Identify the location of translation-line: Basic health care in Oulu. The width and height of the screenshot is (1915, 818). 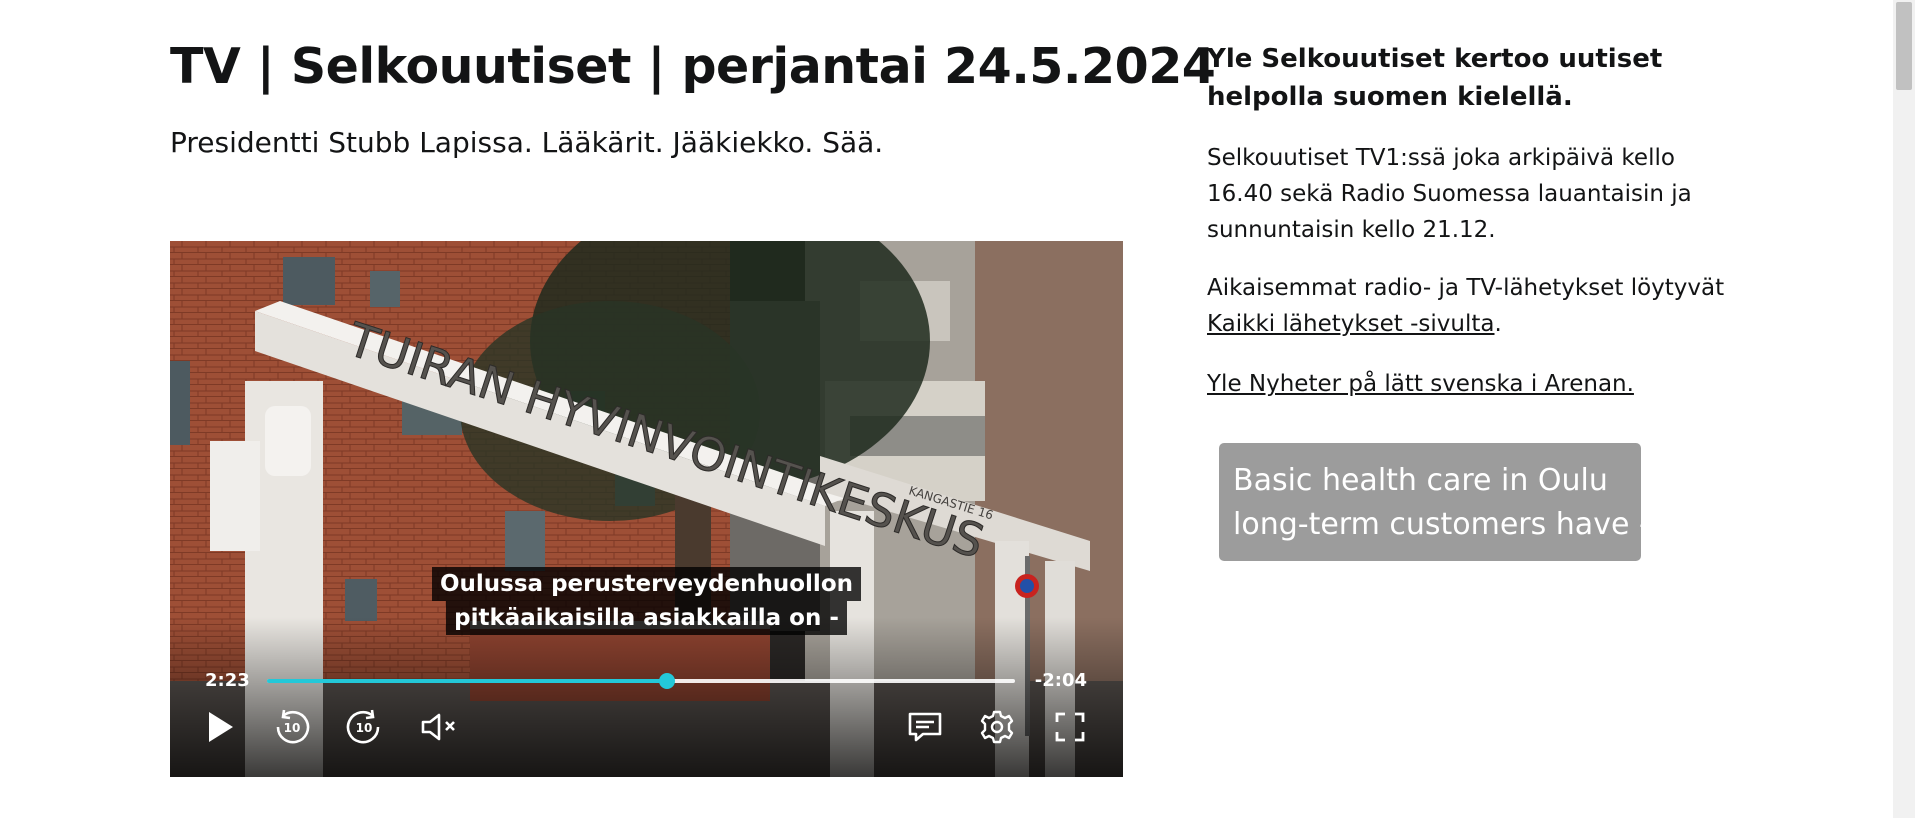
(1420, 480).